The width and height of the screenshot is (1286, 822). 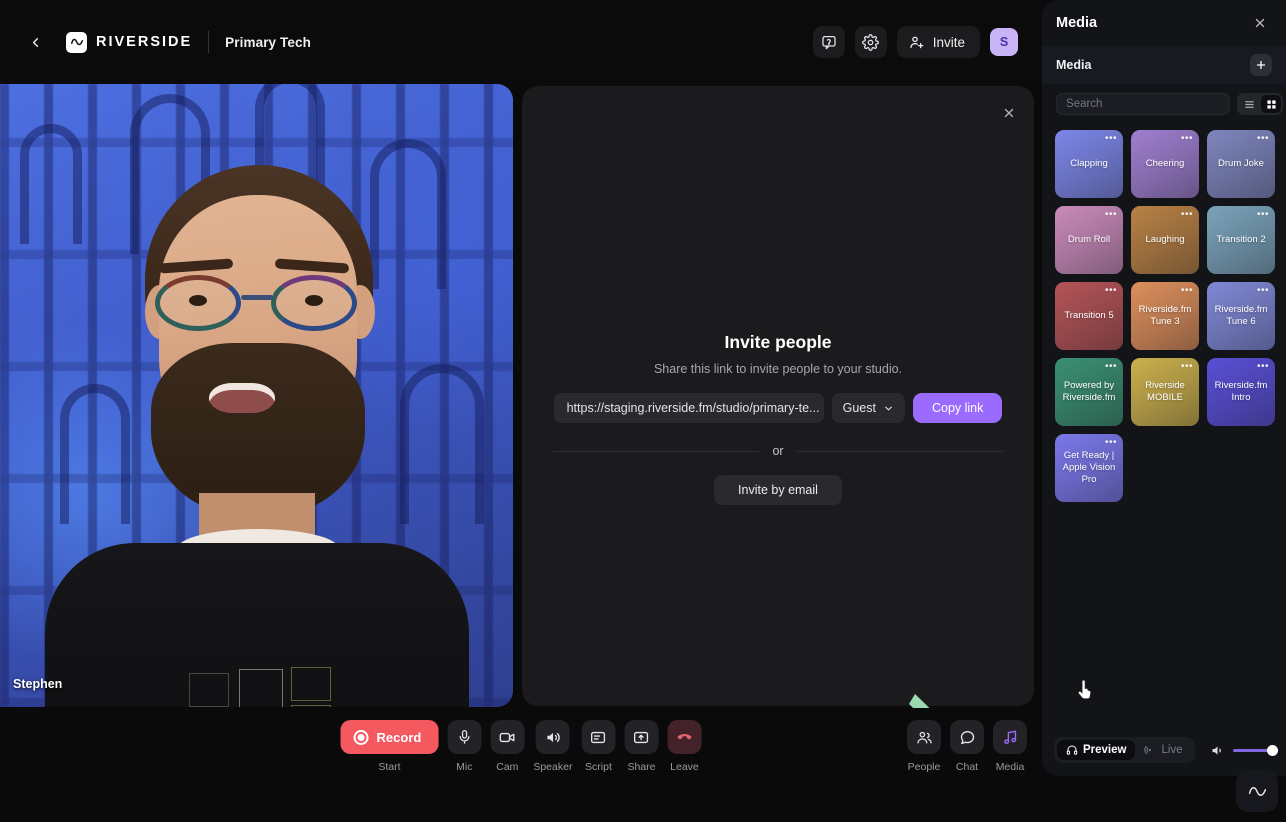 I want to click on grid-view-button, so click(x=1271, y=104).